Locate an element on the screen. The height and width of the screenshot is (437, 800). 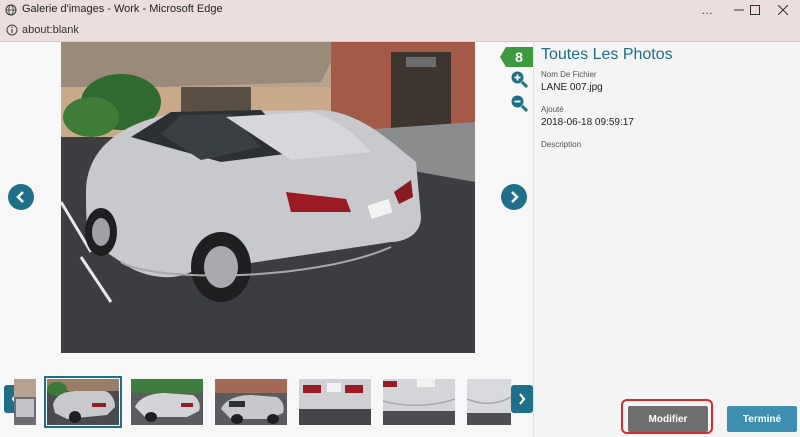
added-value: 2018-06-18 09:59:17 is located at coordinates (587, 122).